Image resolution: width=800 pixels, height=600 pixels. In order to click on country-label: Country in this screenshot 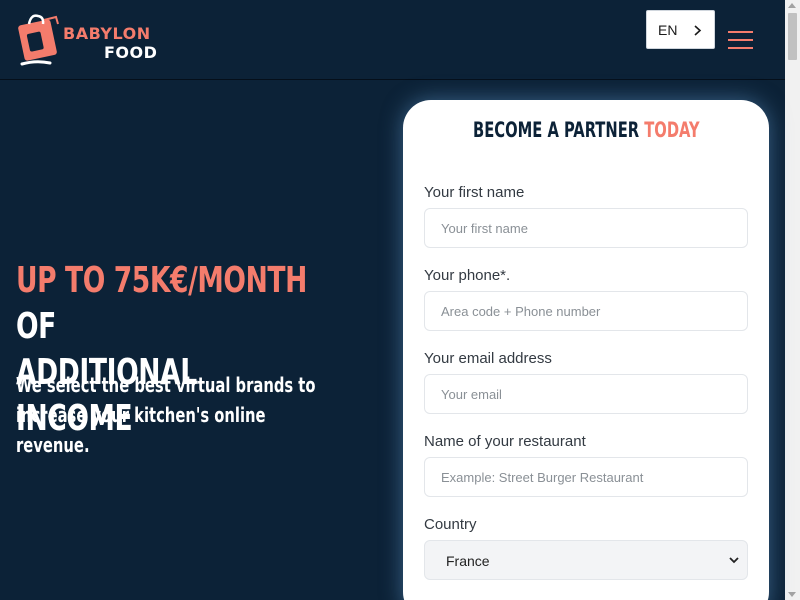, I will do `click(450, 524)`.